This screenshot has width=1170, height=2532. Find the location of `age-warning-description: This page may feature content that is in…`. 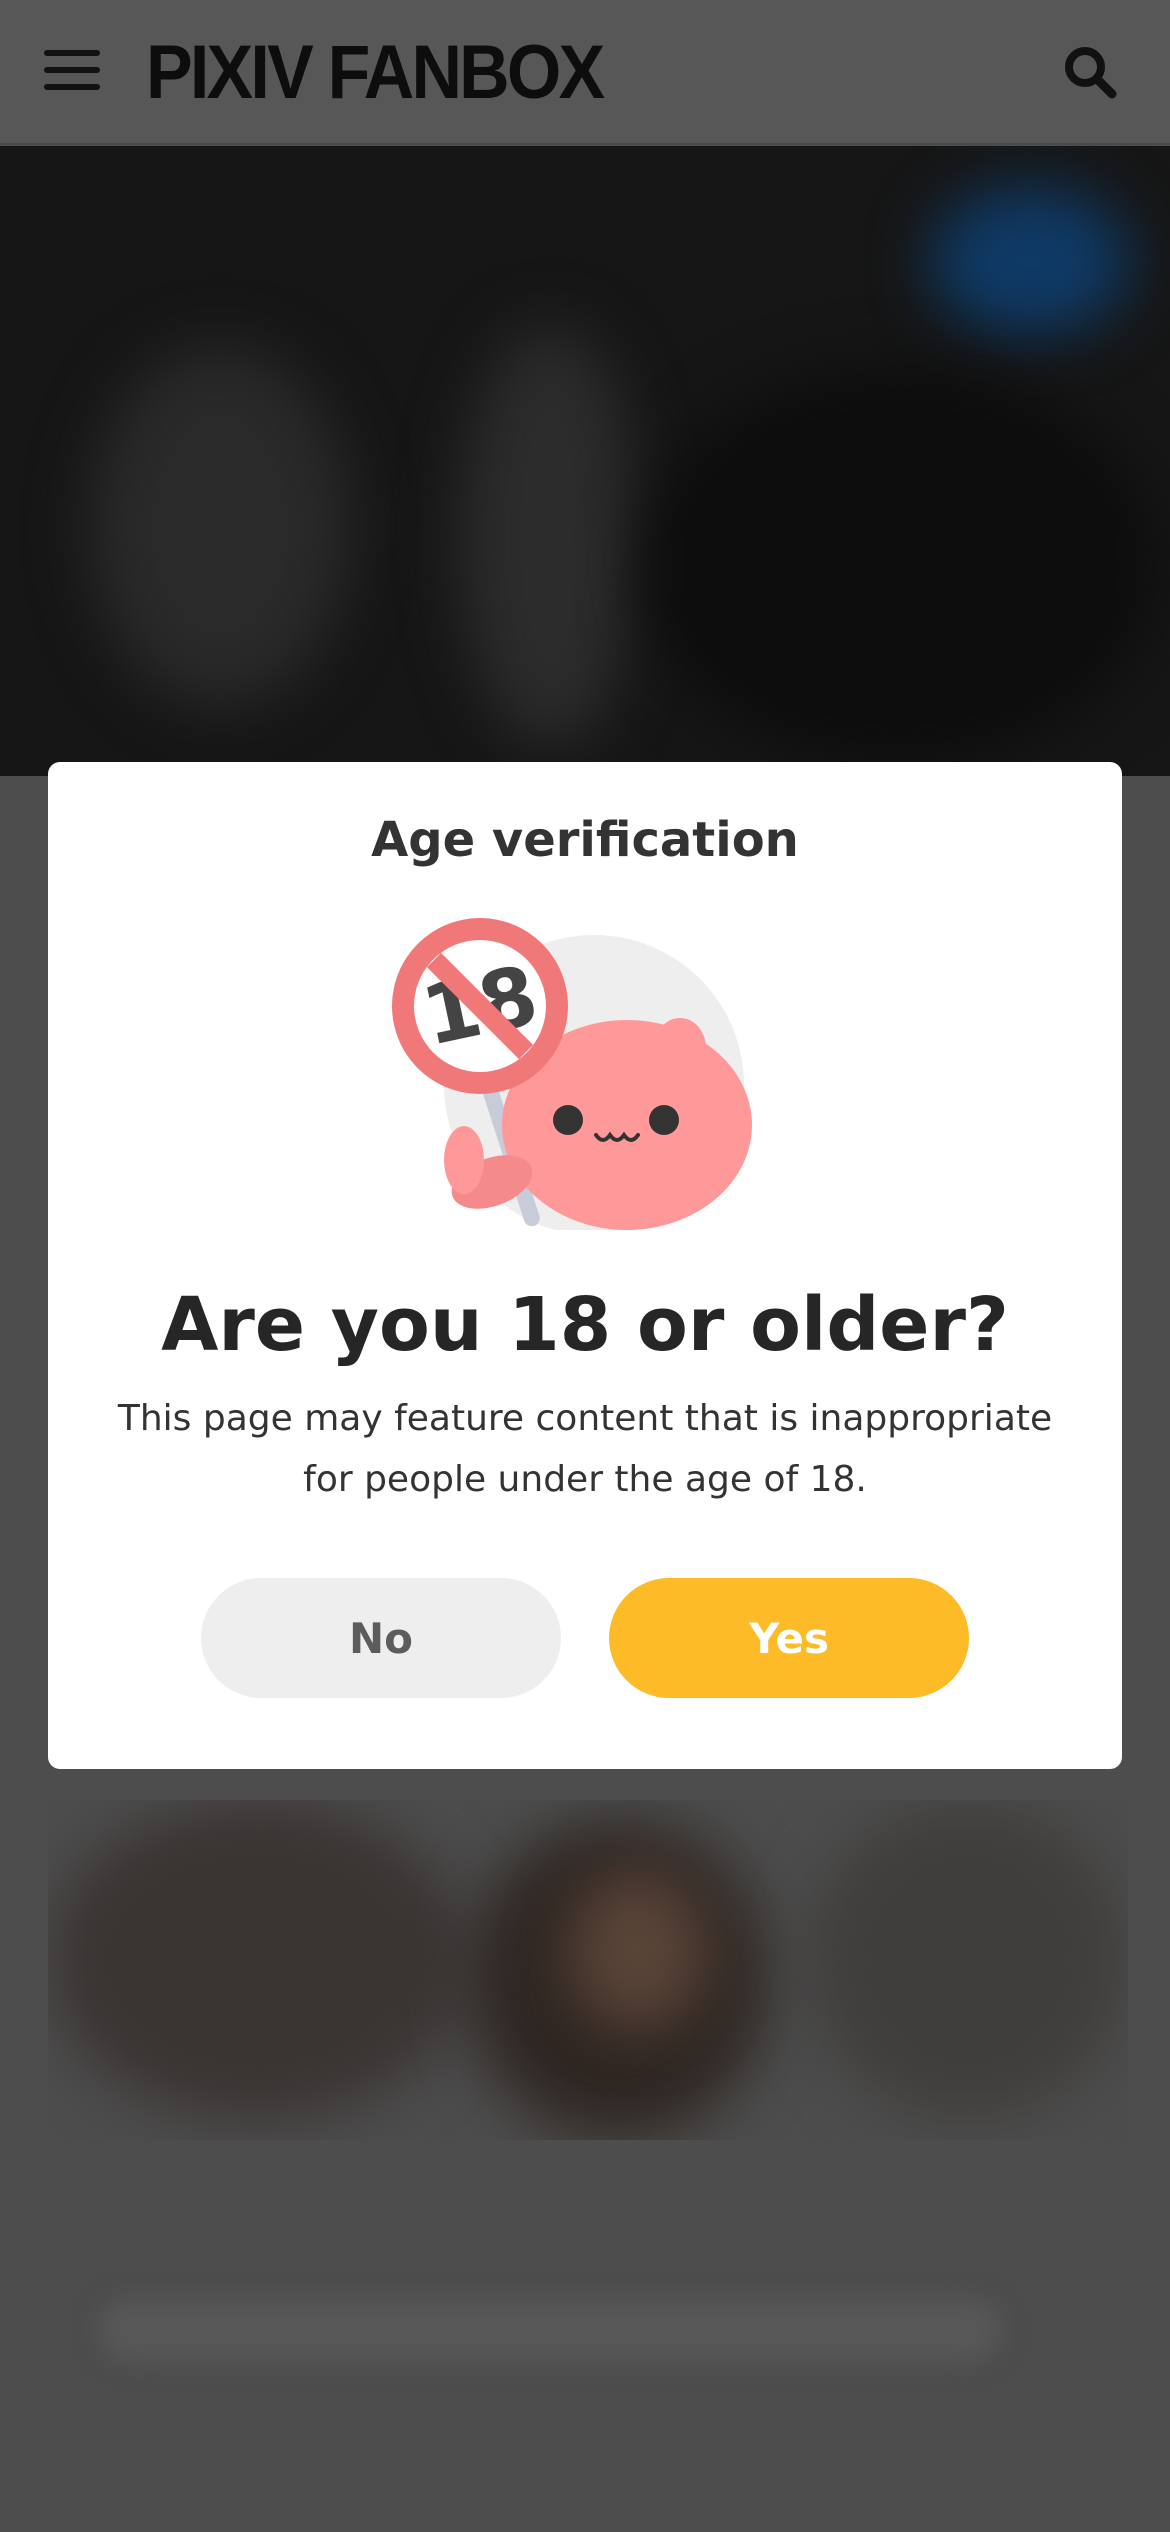

age-warning-description: This page may feature content that is in… is located at coordinates (585, 1449).